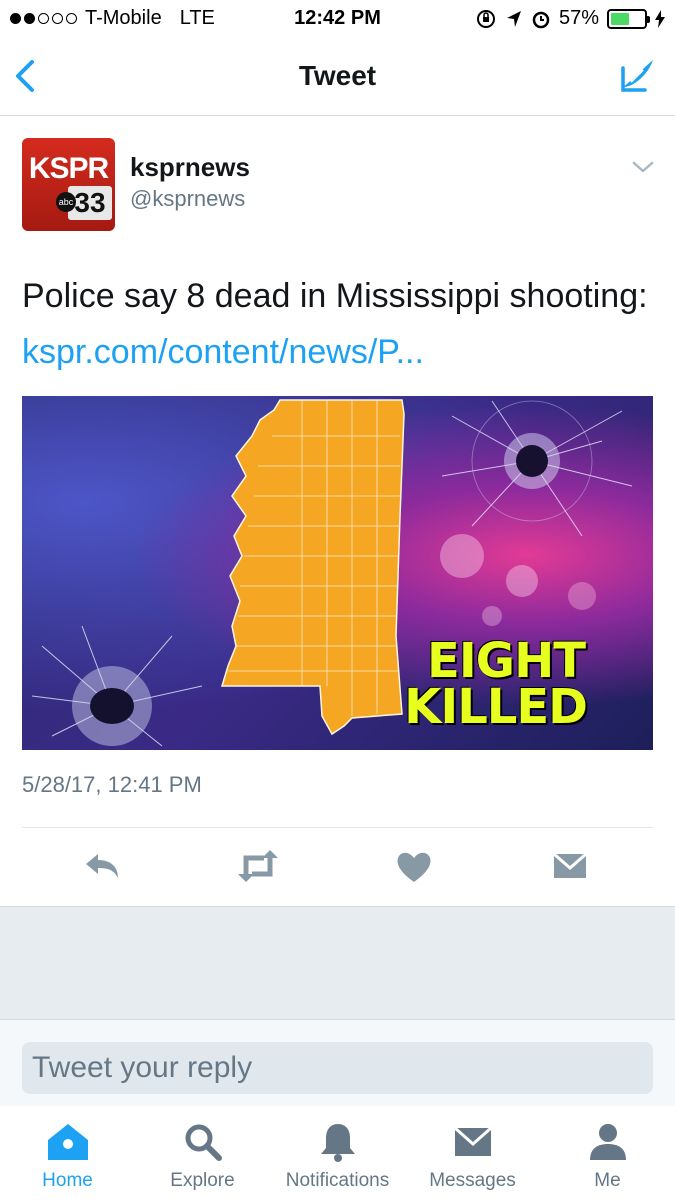 The width and height of the screenshot is (675, 1200). What do you see at coordinates (570, 866) in the screenshot?
I see `direct-message-icon` at bounding box center [570, 866].